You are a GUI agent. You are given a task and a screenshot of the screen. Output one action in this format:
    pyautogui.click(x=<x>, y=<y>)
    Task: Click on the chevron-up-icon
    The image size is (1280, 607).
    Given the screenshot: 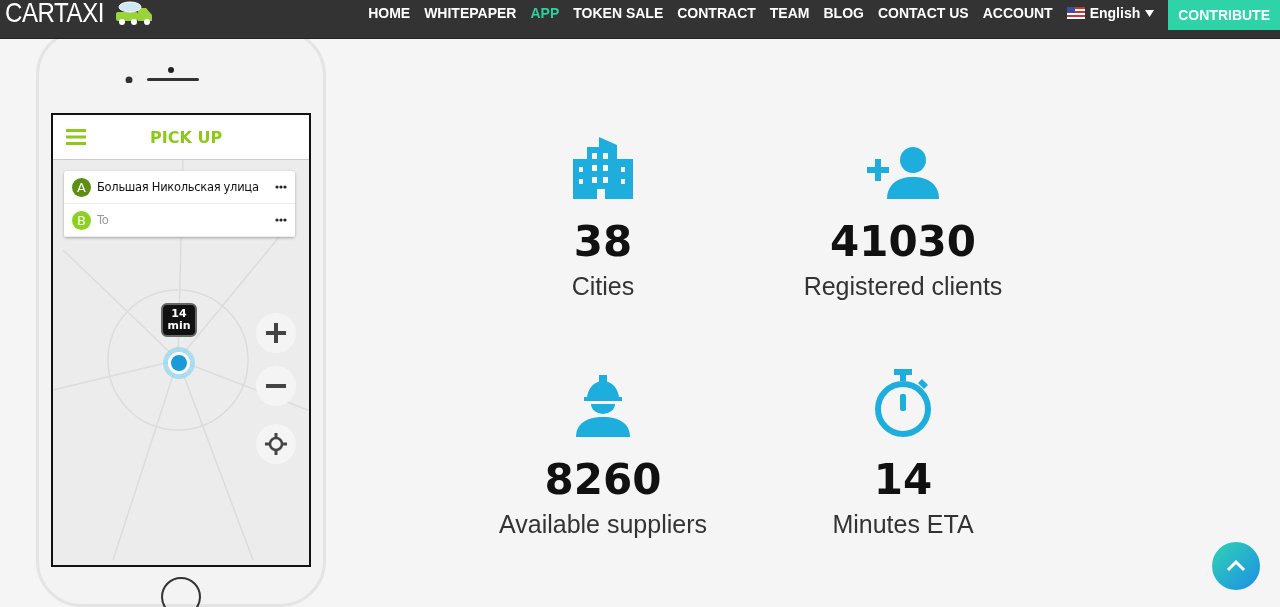 What is the action you would take?
    pyautogui.click(x=1236, y=566)
    